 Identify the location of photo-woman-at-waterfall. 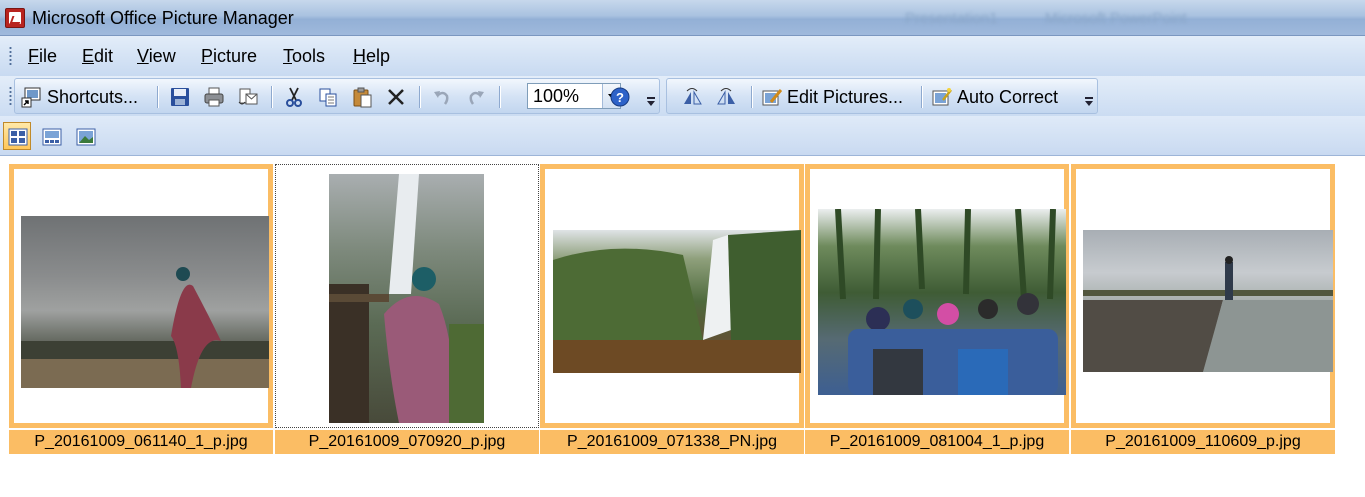
(406, 298).